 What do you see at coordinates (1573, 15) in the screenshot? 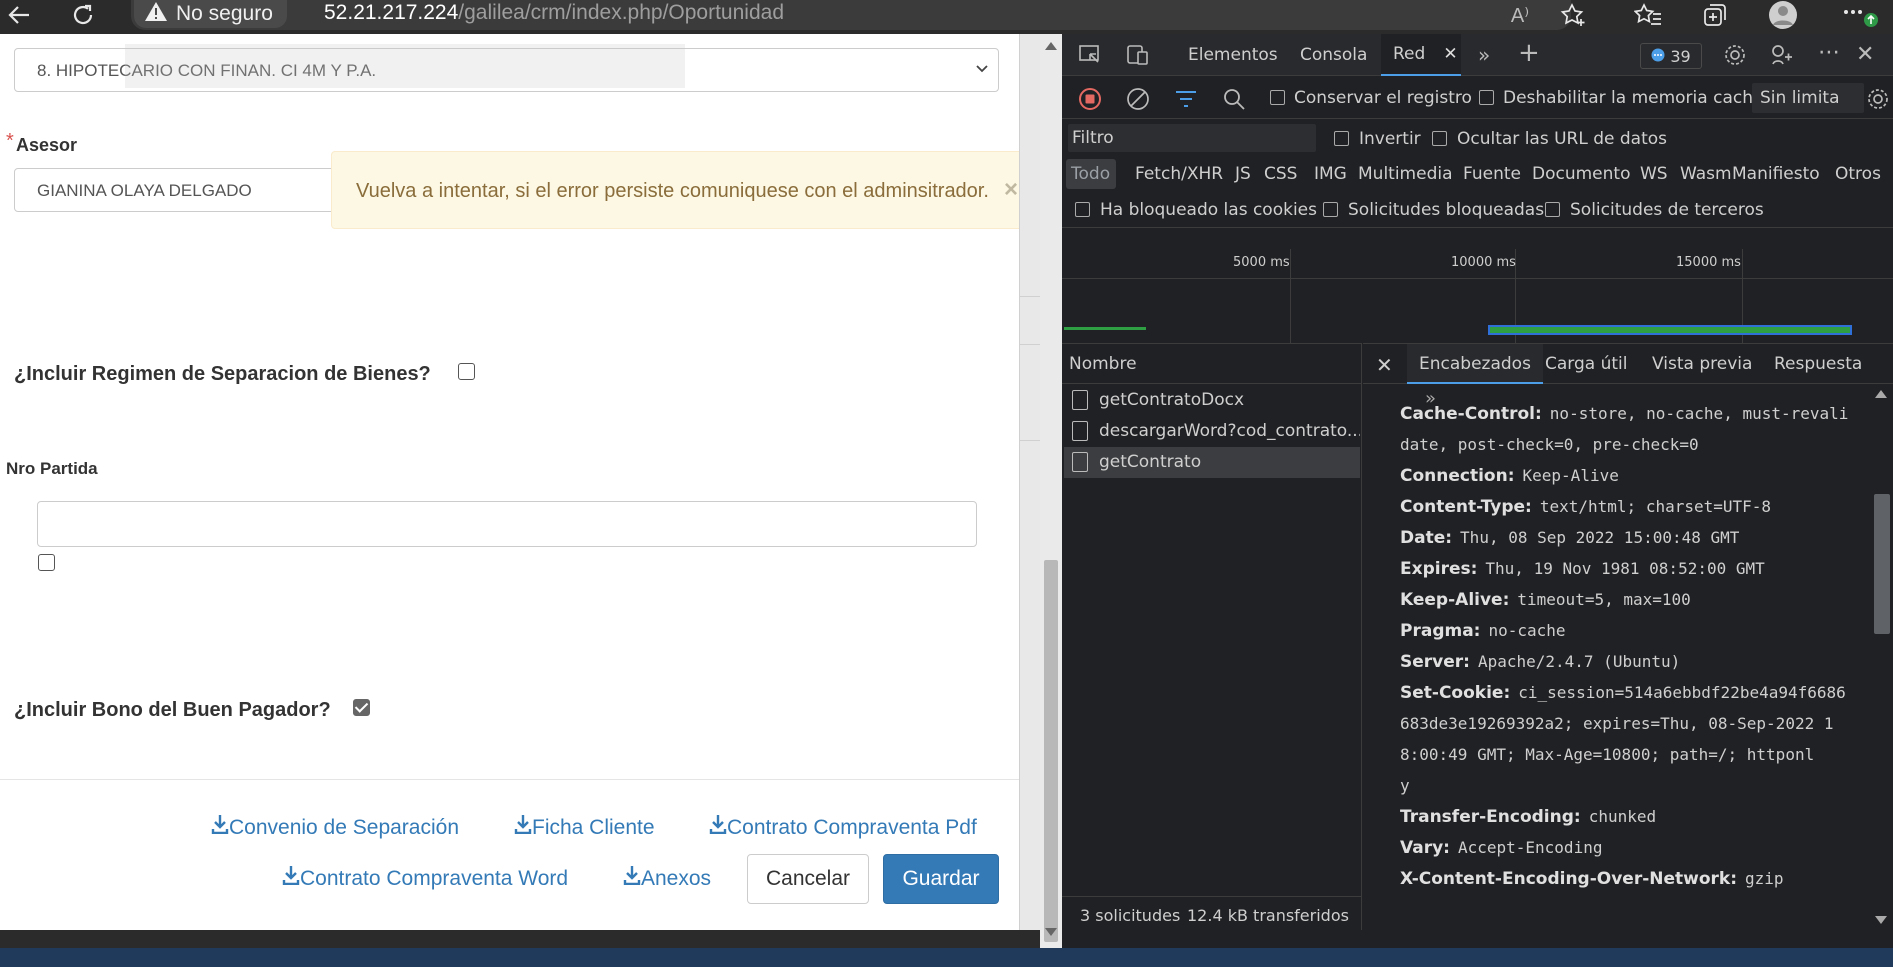
I see `add-favorite-icon` at bounding box center [1573, 15].